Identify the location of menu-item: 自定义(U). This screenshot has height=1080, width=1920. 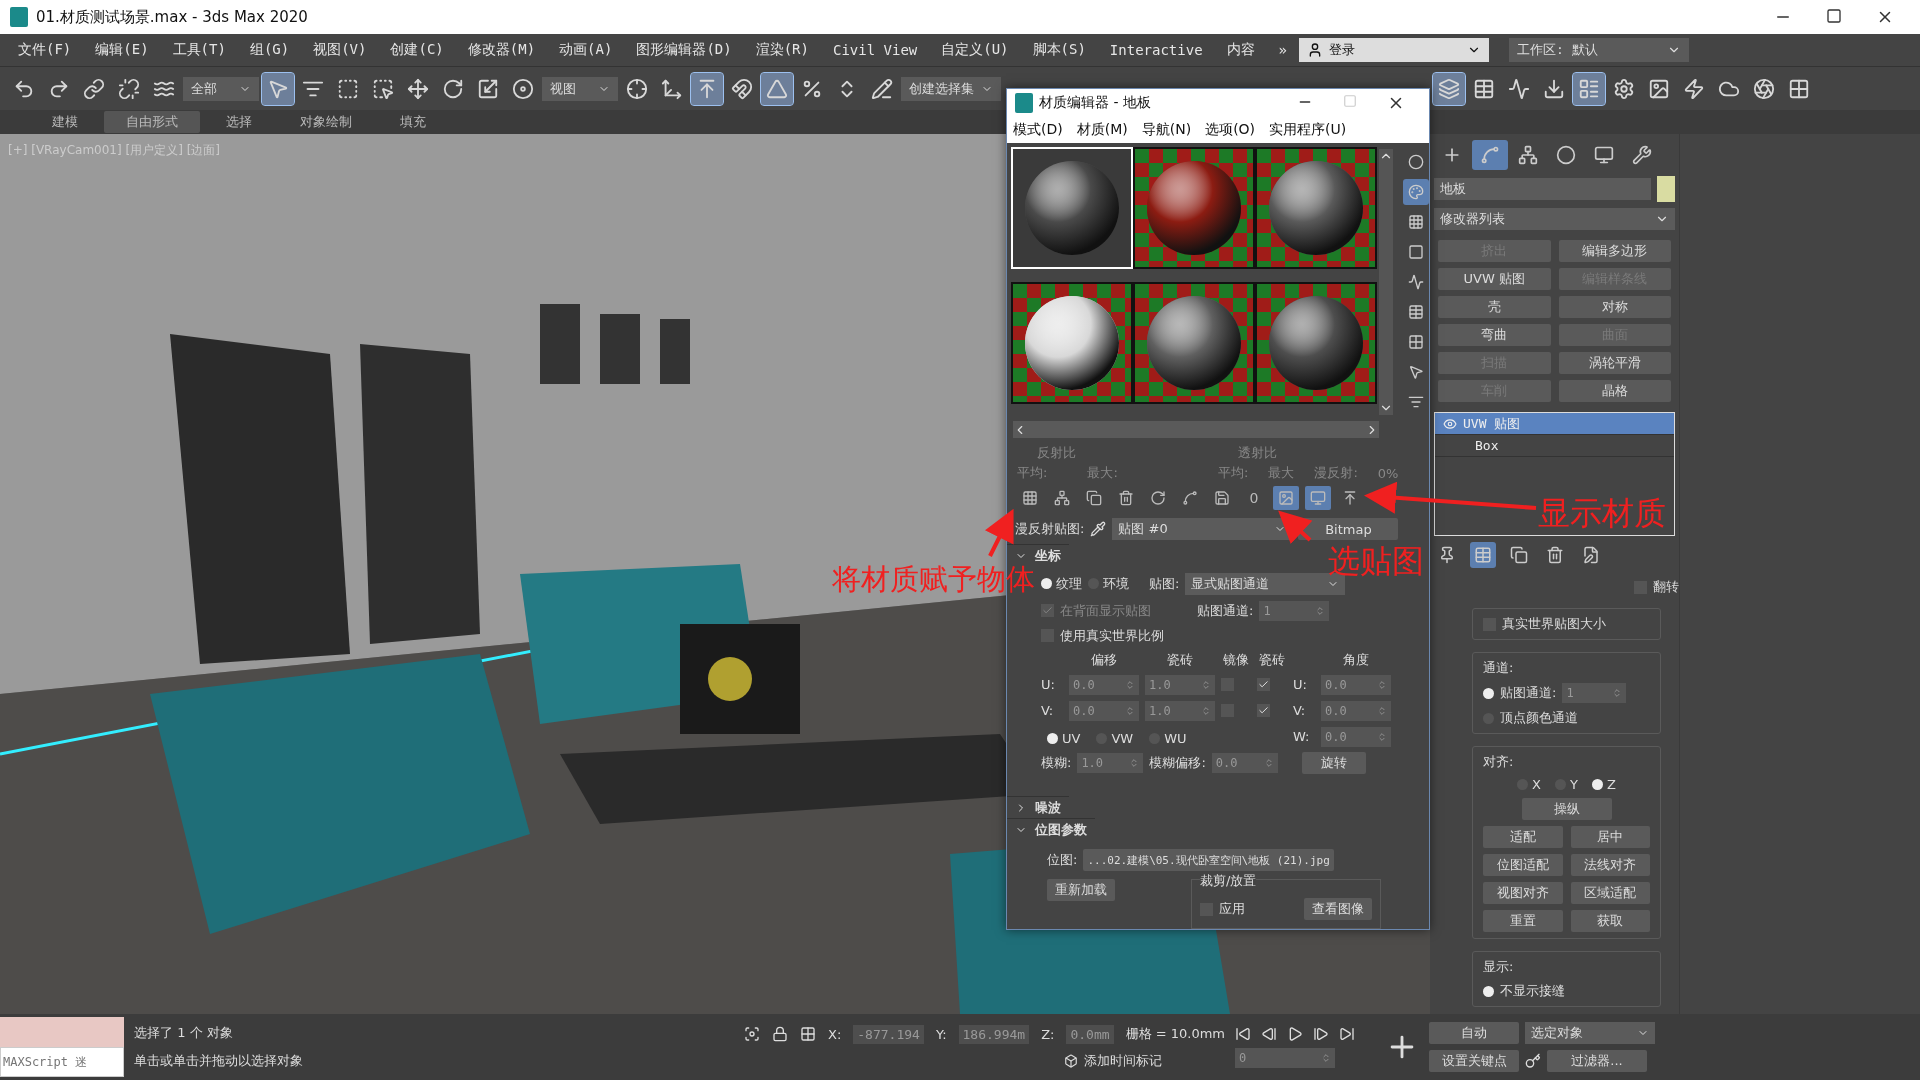
(975, 50).